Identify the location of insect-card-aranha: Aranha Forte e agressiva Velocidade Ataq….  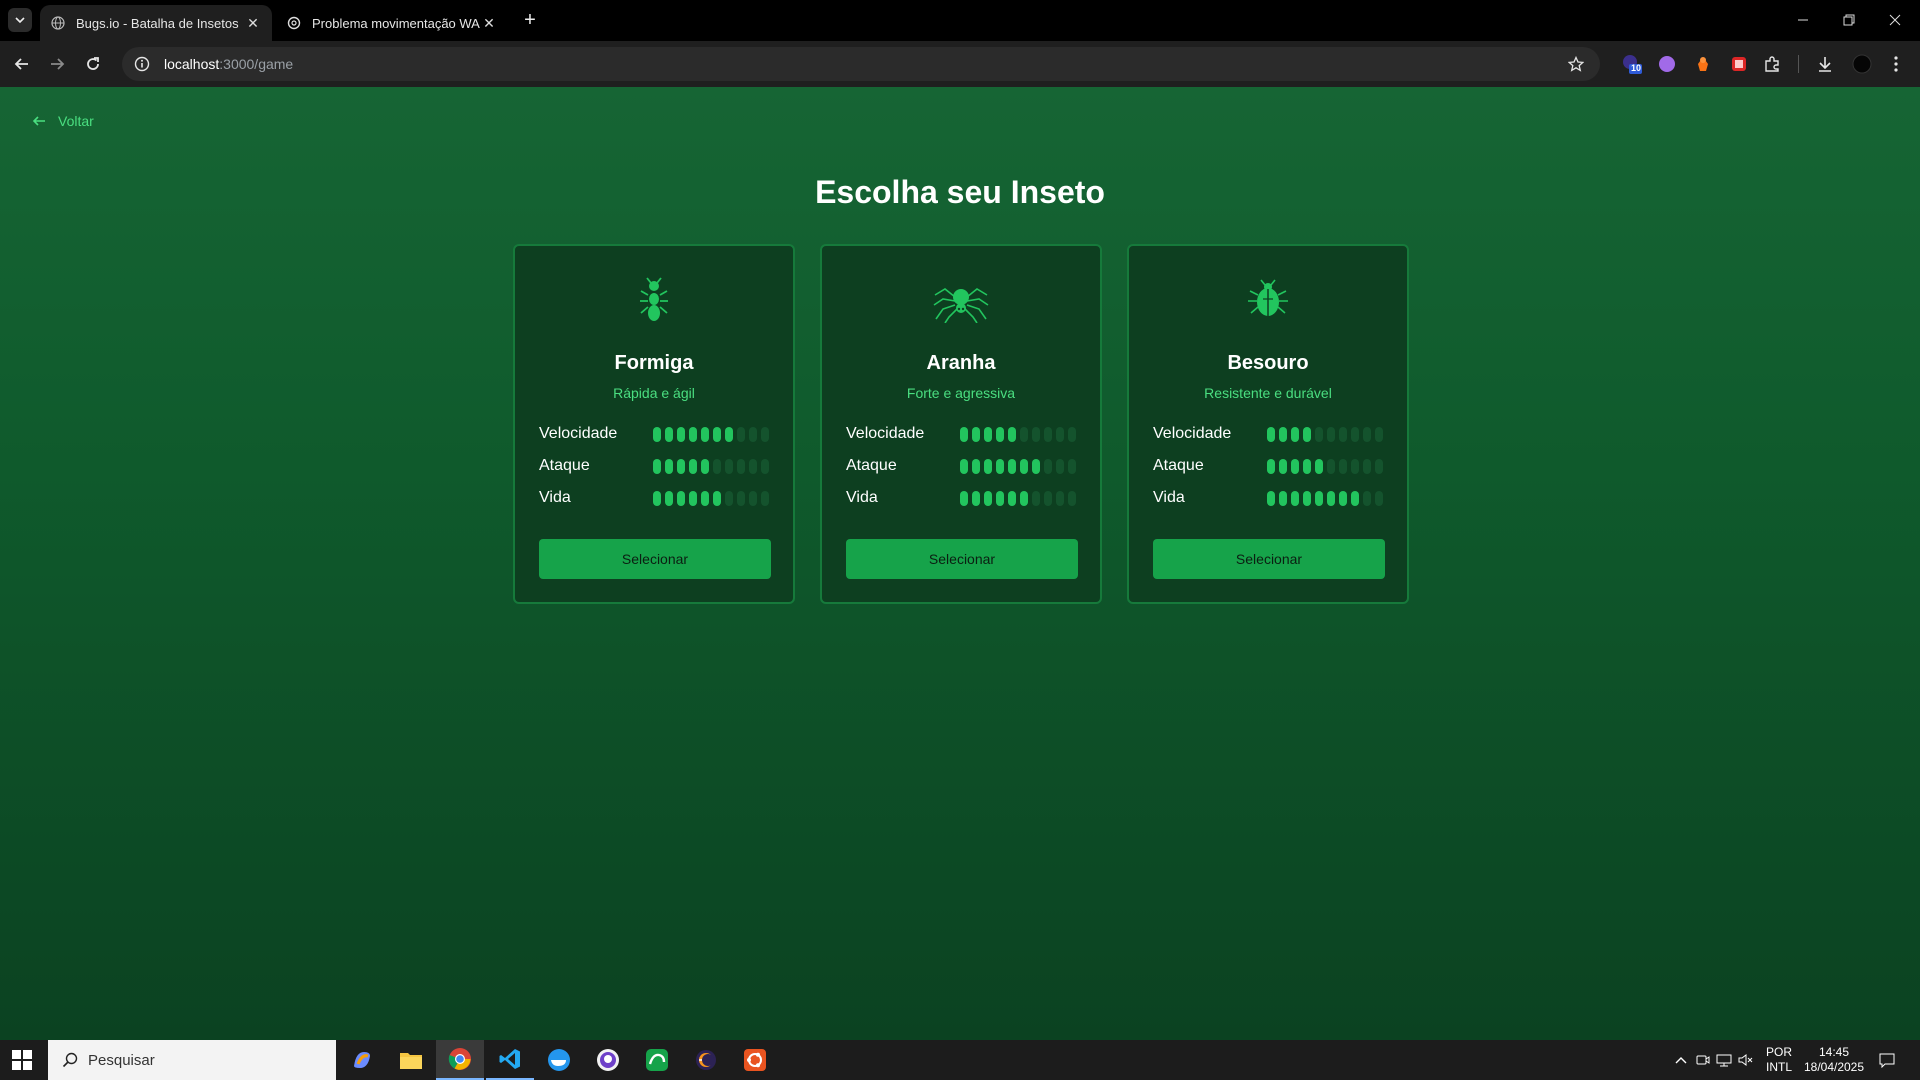
(961, 424).